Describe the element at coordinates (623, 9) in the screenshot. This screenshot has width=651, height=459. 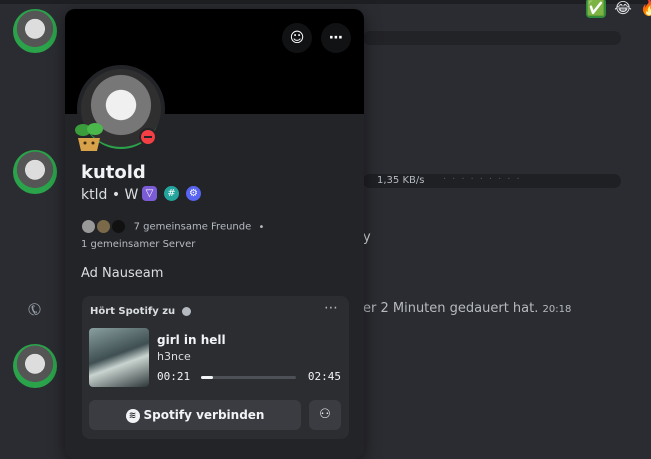
I see `reaction-laugh-icon: 😂` at that location.